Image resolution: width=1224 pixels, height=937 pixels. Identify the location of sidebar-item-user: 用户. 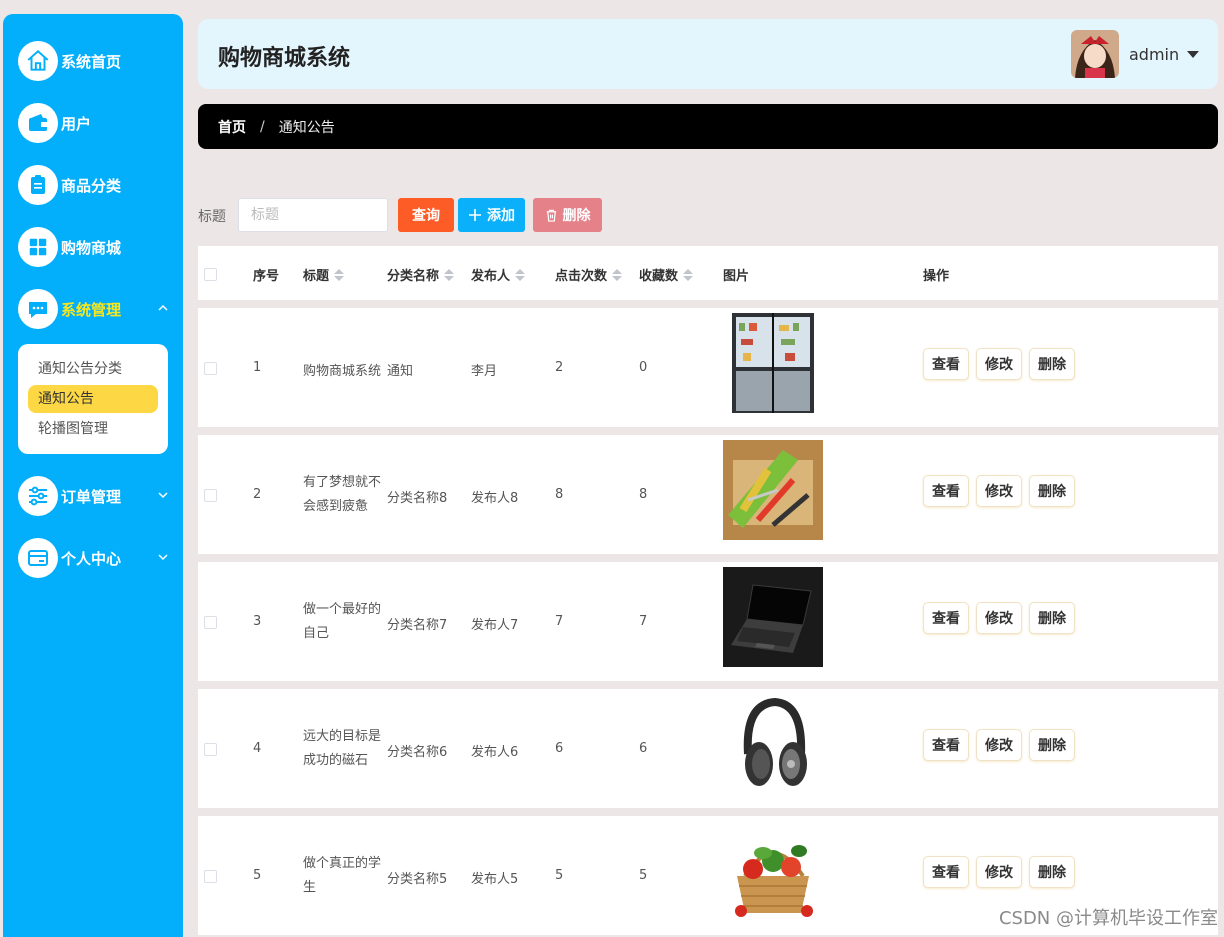
(98, 123).